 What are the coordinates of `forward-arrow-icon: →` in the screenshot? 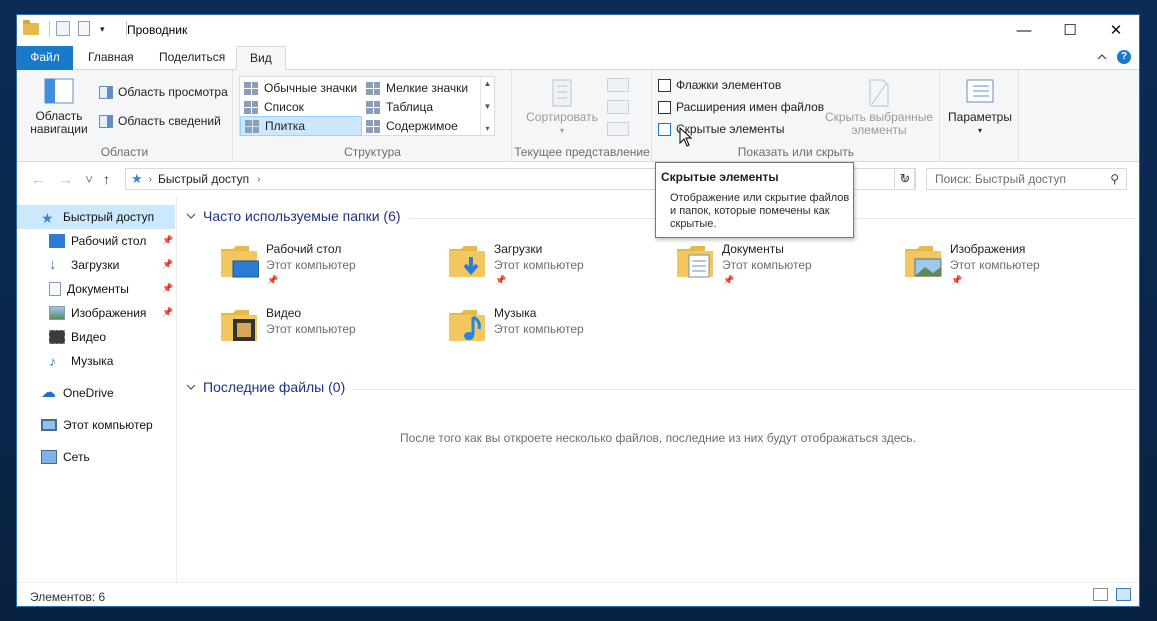 It's located at (66, 179).